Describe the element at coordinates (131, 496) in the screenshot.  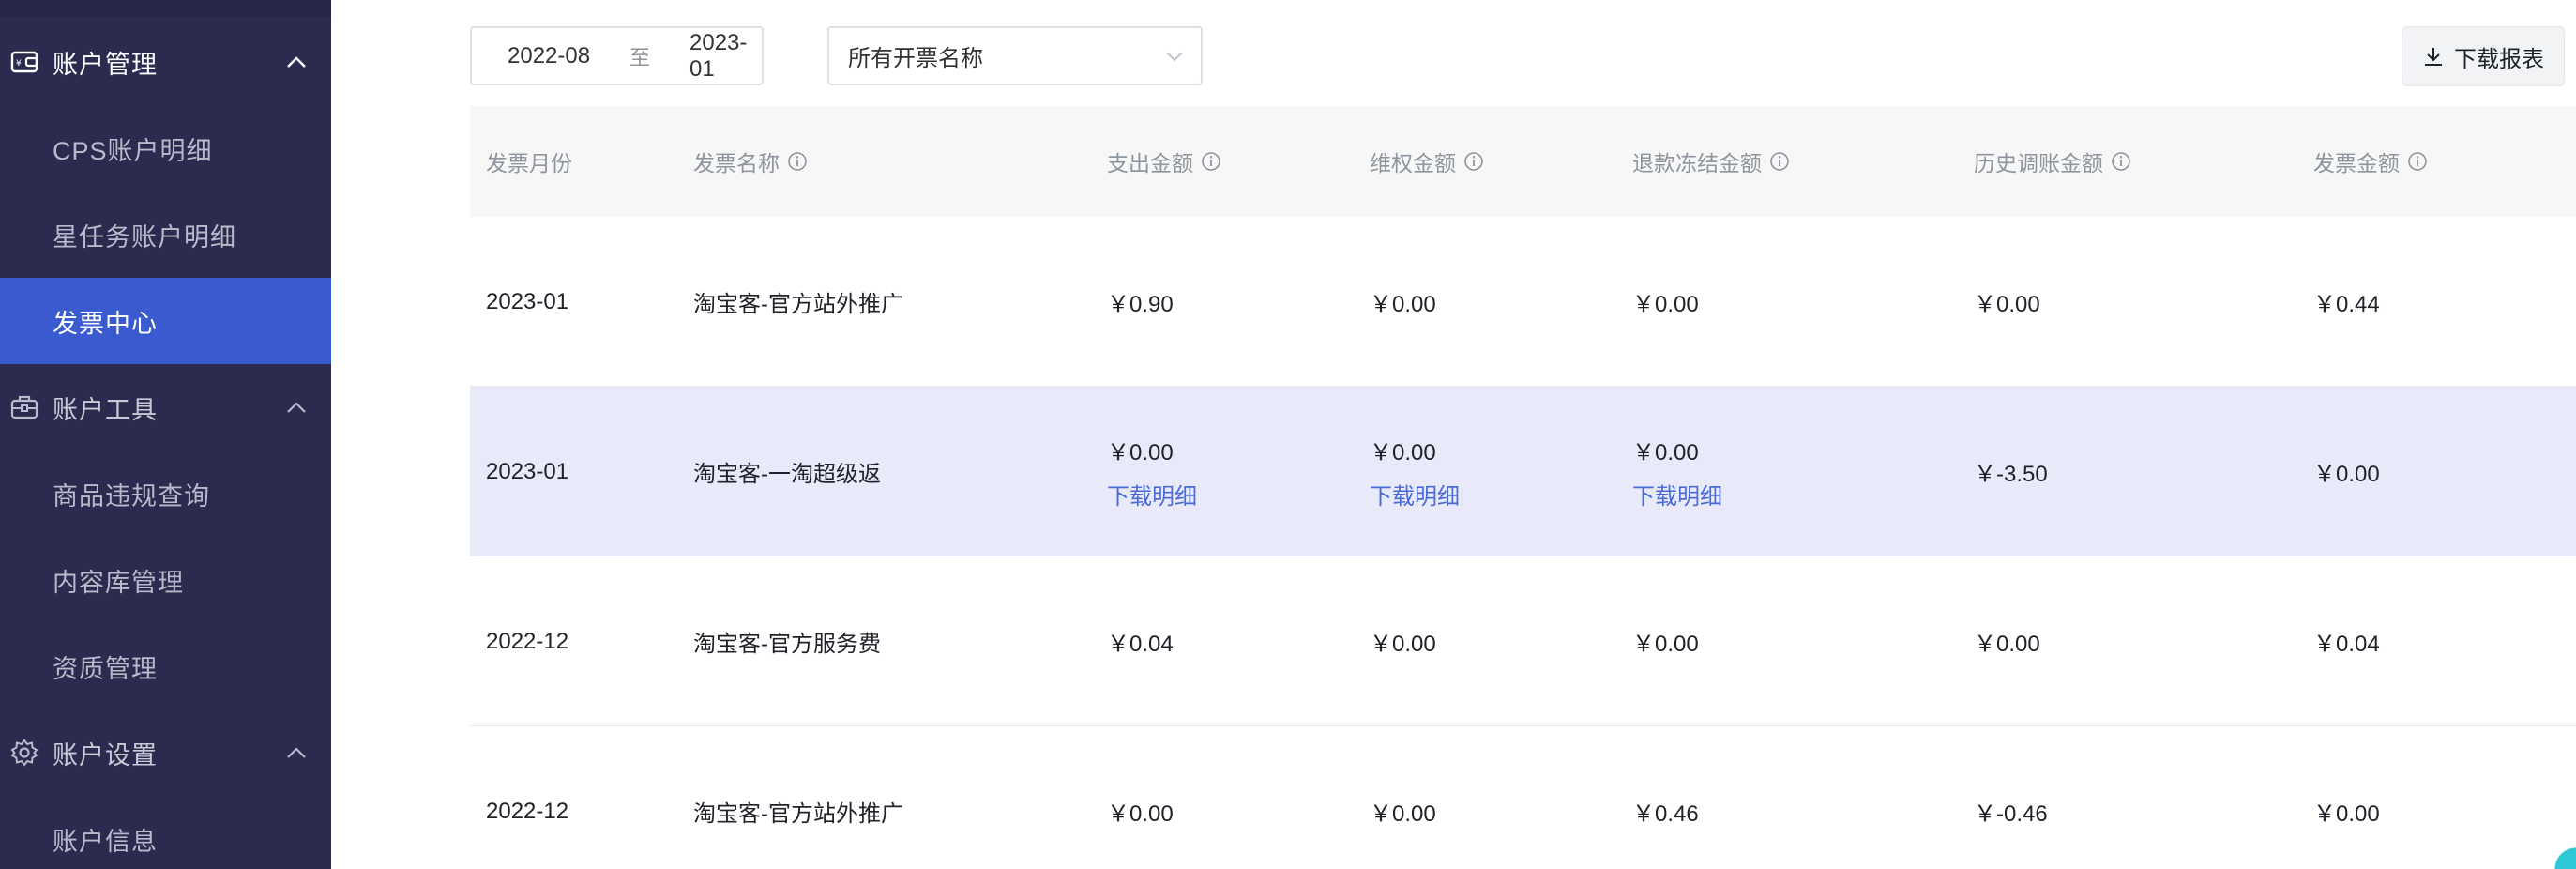
I see `sidebar-item-label: 商品违规查询` at that location.